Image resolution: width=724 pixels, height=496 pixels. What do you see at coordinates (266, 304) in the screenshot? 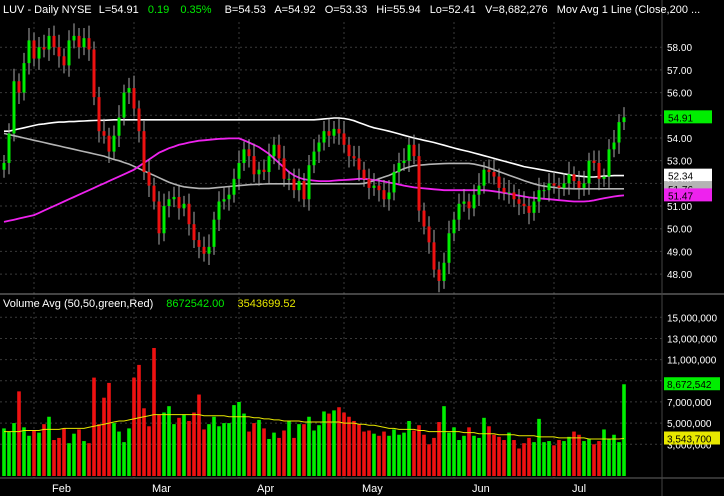
I see `volume-avg-value: 3543699.52` at bounding box center [266, 304].